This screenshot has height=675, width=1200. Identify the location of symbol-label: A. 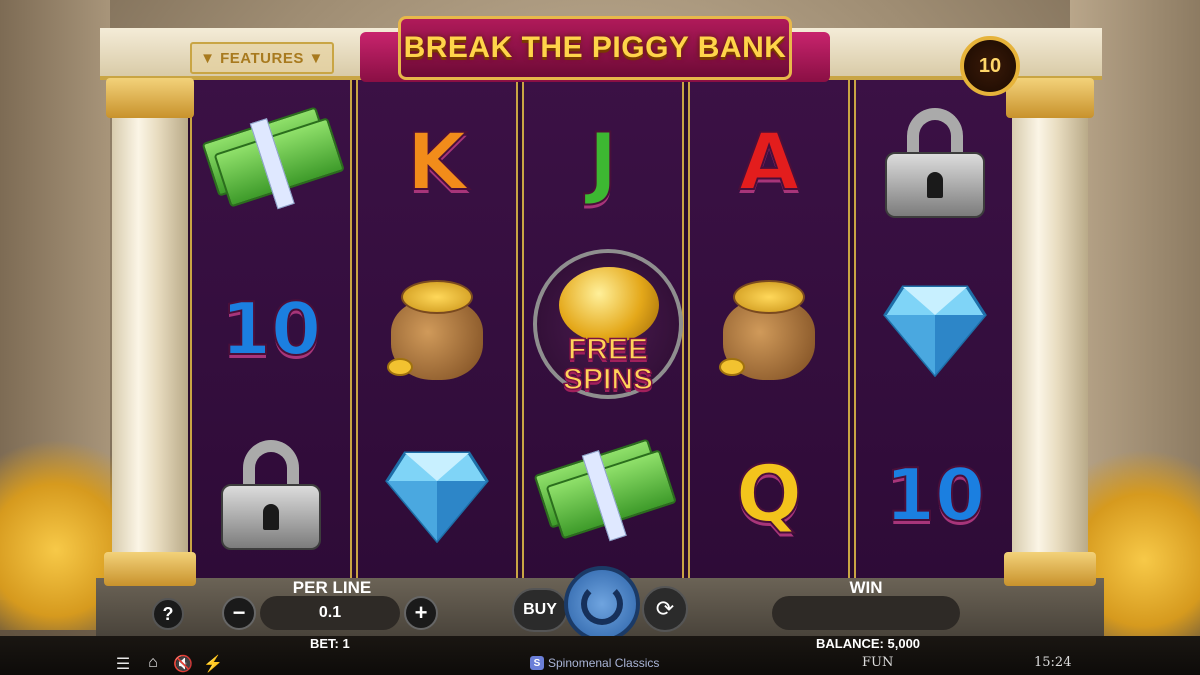
(769, 163).